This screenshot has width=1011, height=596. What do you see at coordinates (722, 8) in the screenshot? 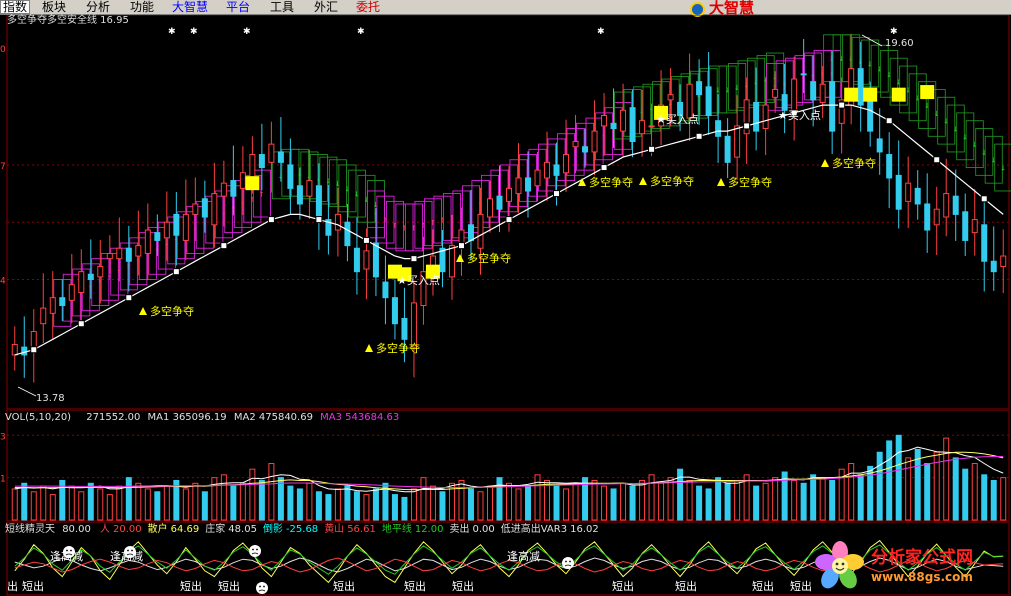
I see `brand-logo: 大智慧` at bounding box center [722, 8].